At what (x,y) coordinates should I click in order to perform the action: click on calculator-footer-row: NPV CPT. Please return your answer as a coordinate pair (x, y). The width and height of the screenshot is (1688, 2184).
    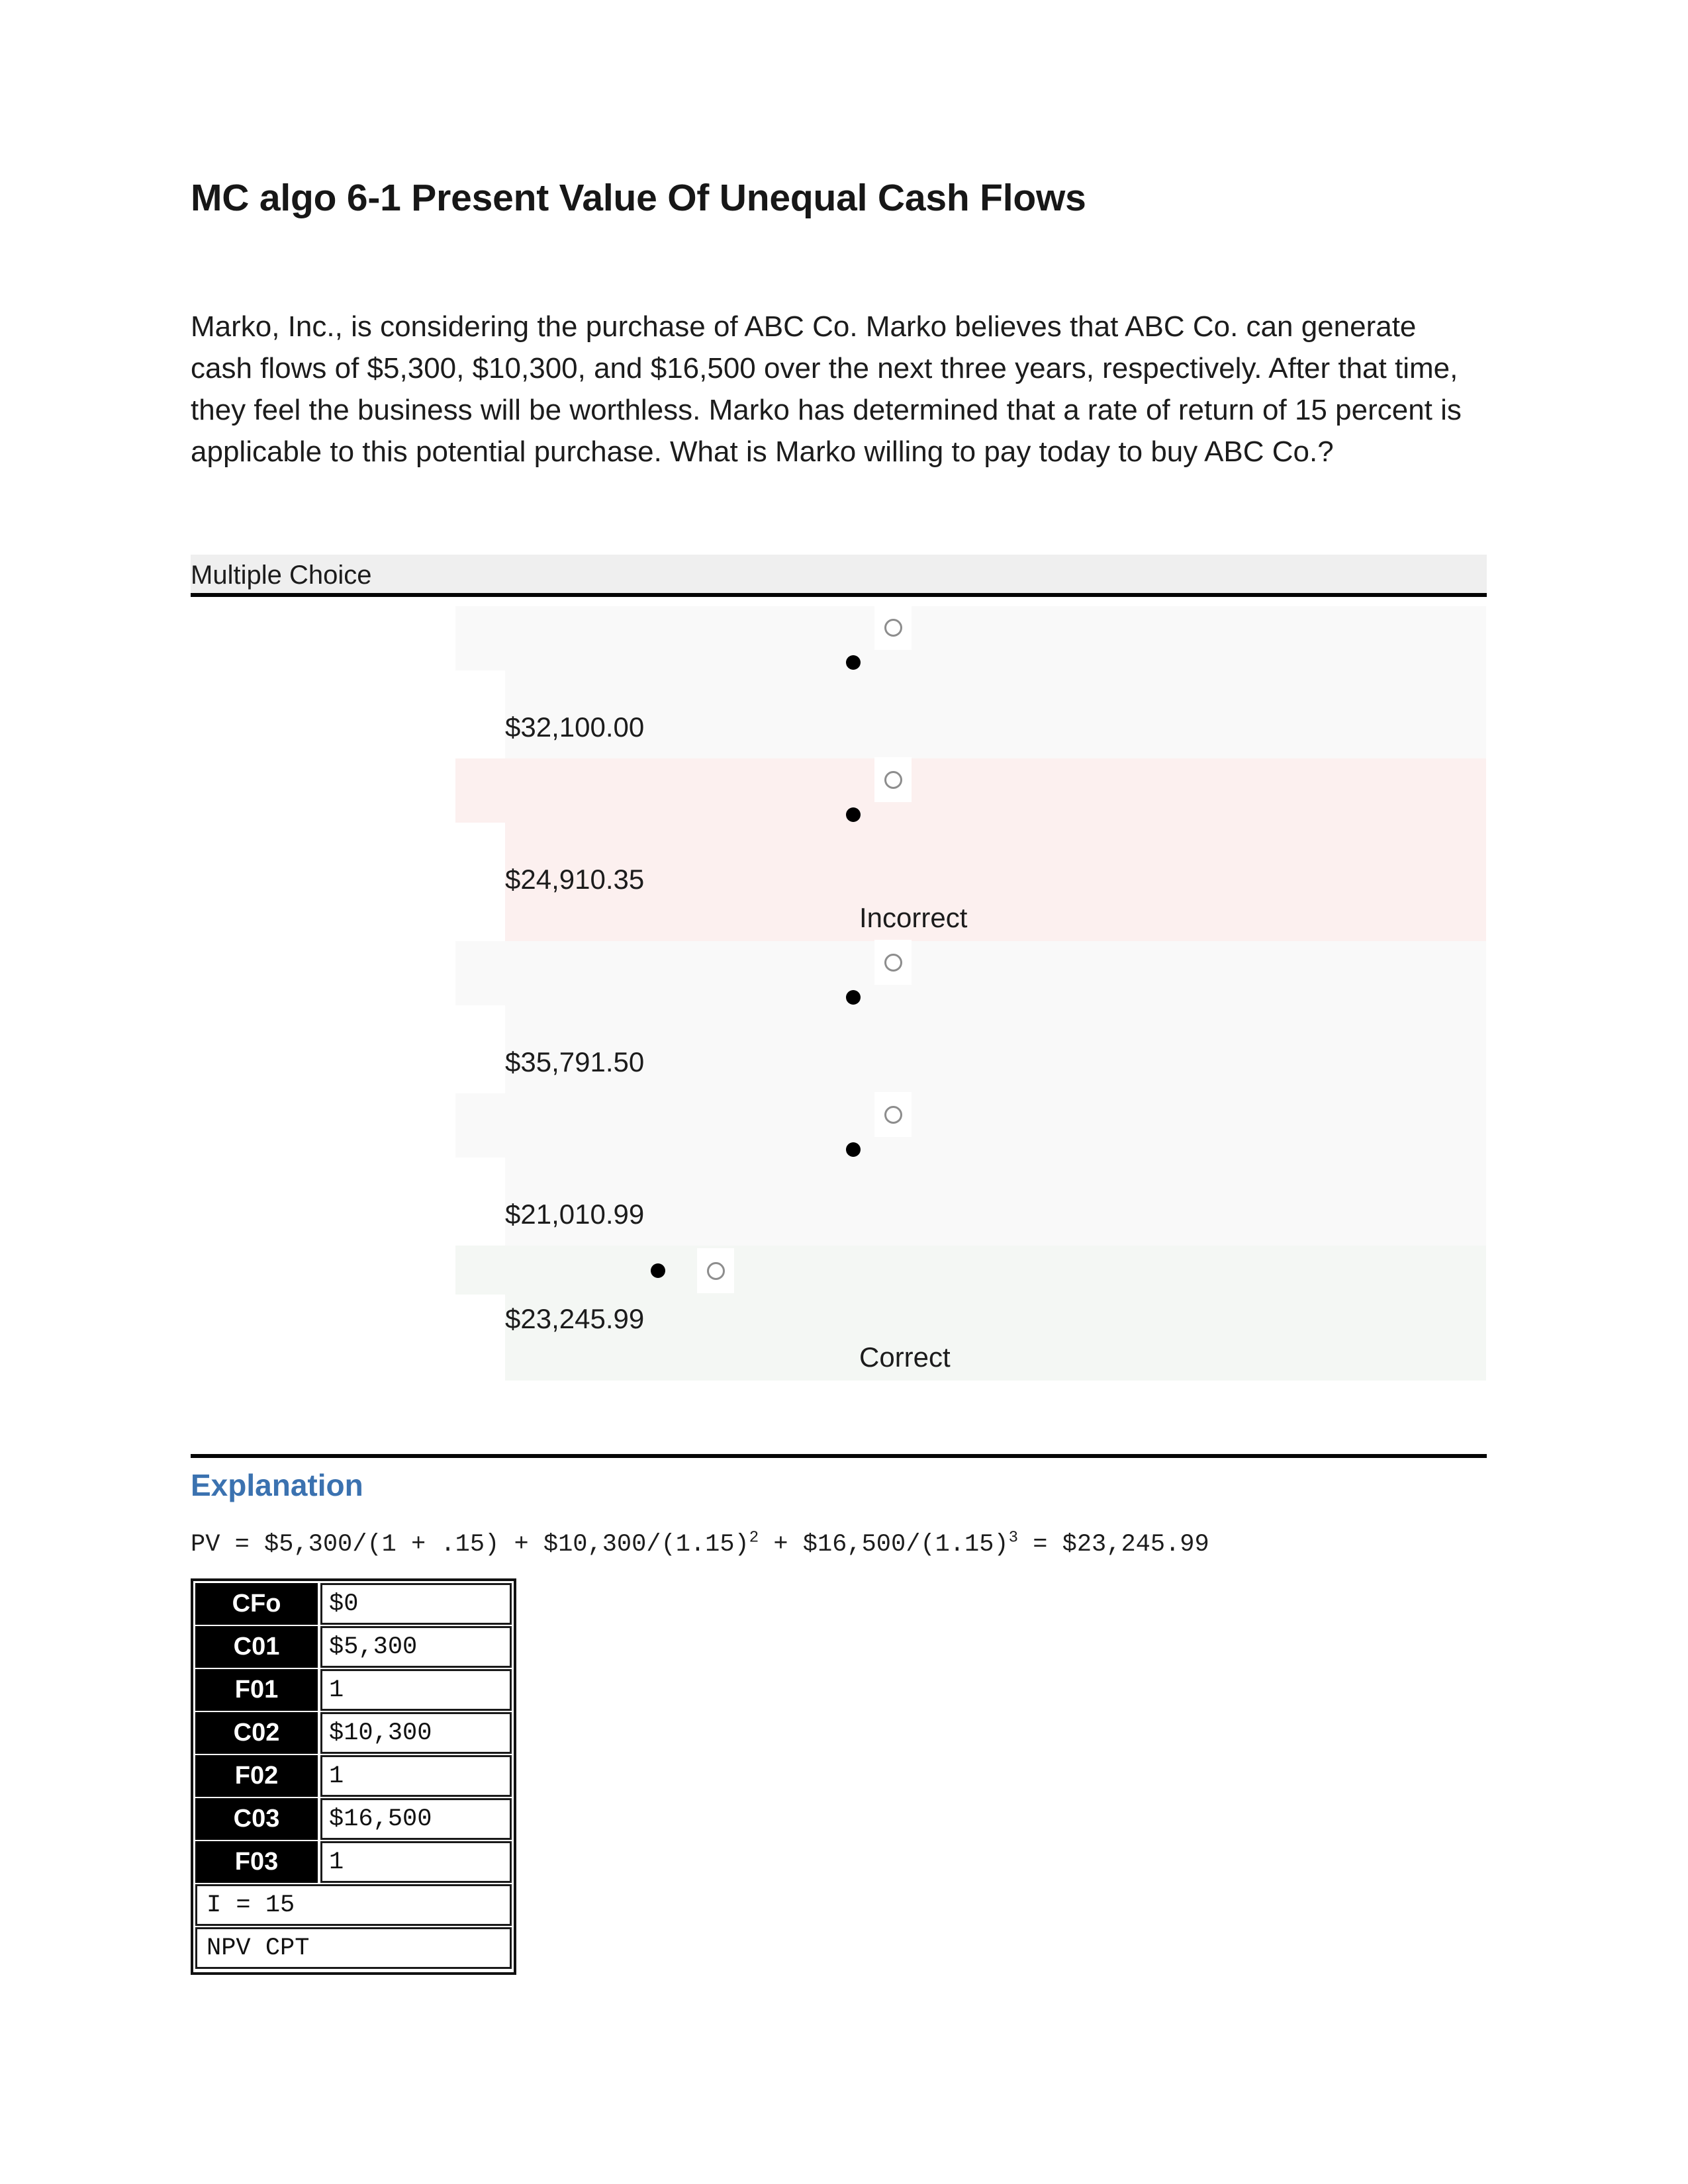
    Looking at the image, I should click on (353, 1948).